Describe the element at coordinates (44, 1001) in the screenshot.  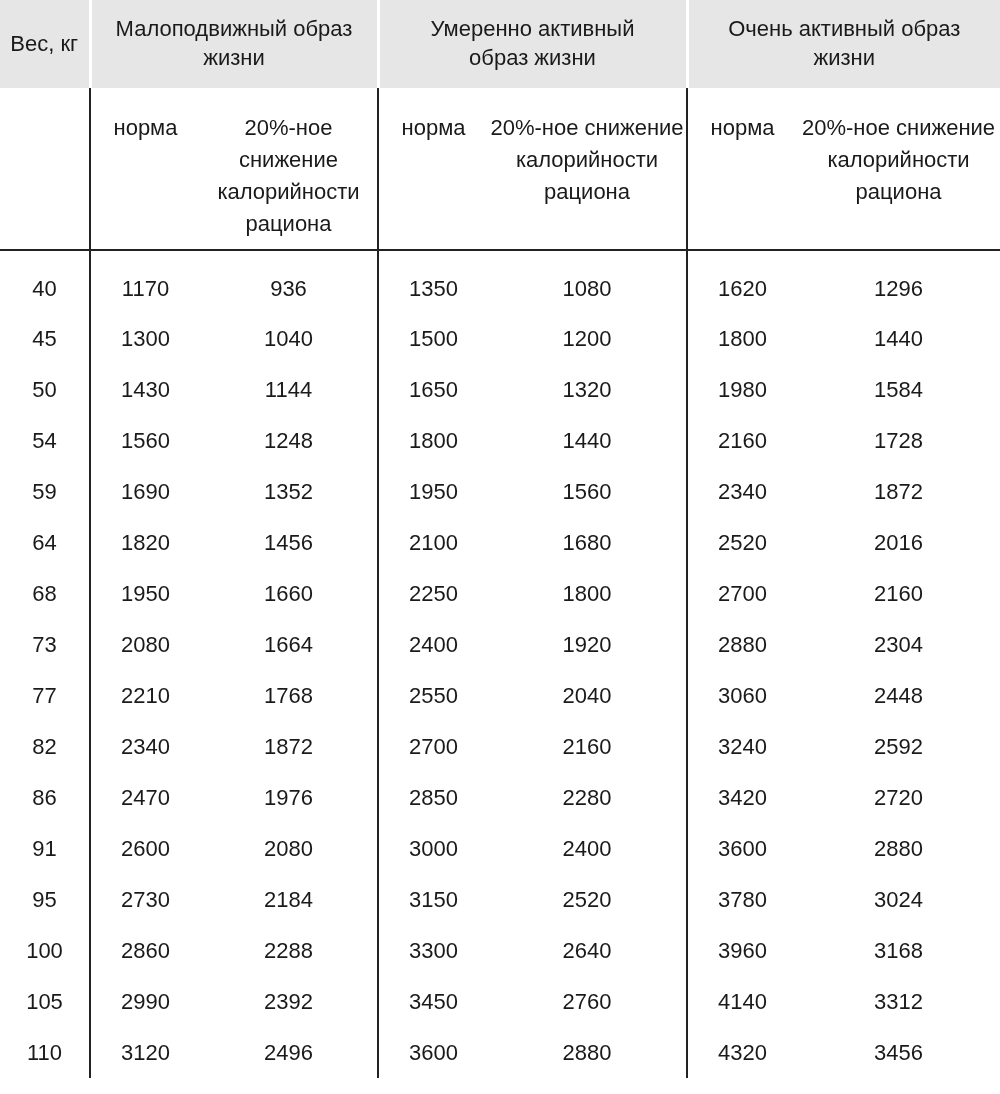
I see `table-cell: 105` at that location.